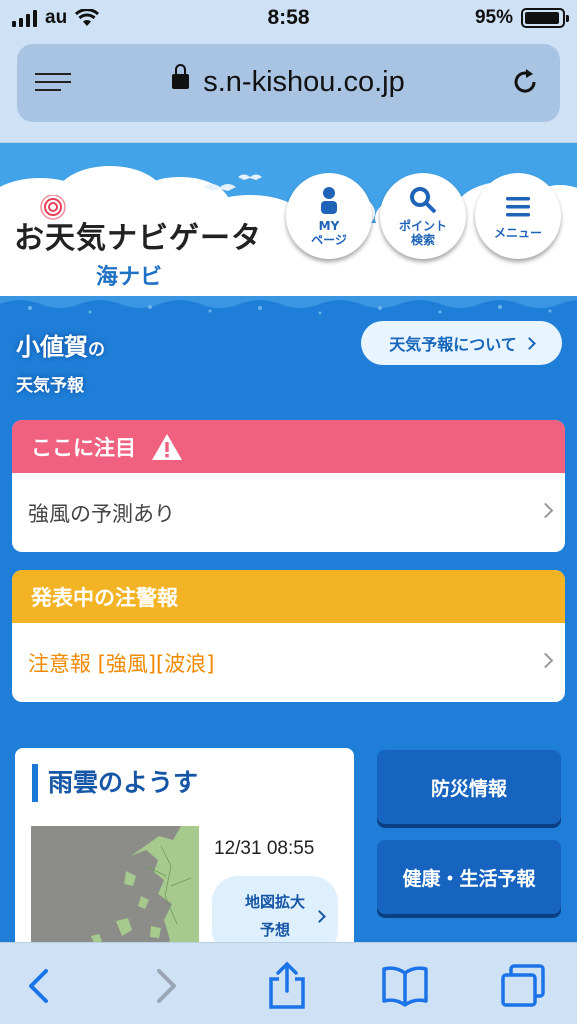 This screenshot has width=577, height=1024. Describe the element at coordinates (288, 19) in the screenshot. I see `status-bar: au 8:58 95%` at that location.